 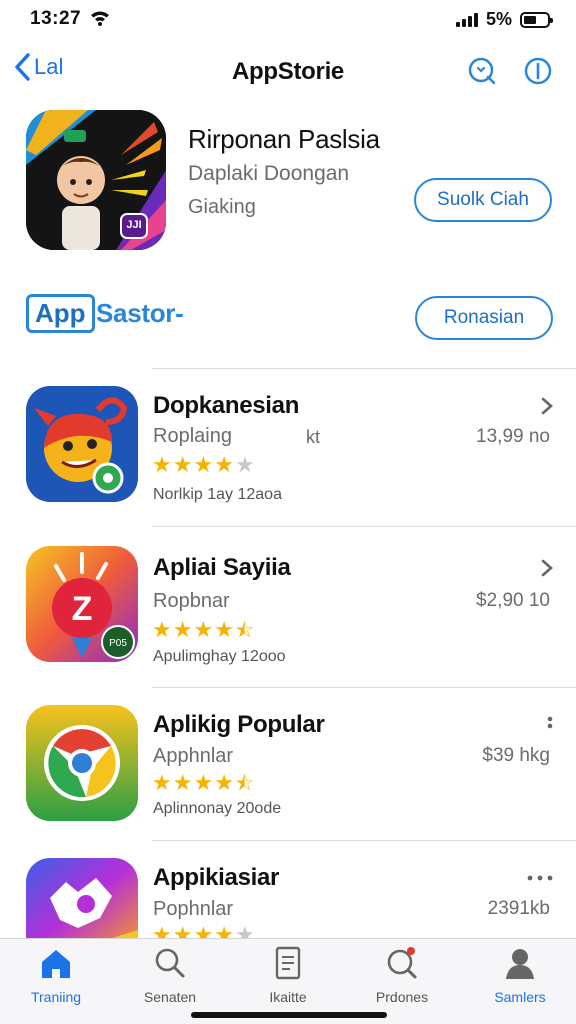 I want to click on browser-app-icon, so click(x=82, y=763).